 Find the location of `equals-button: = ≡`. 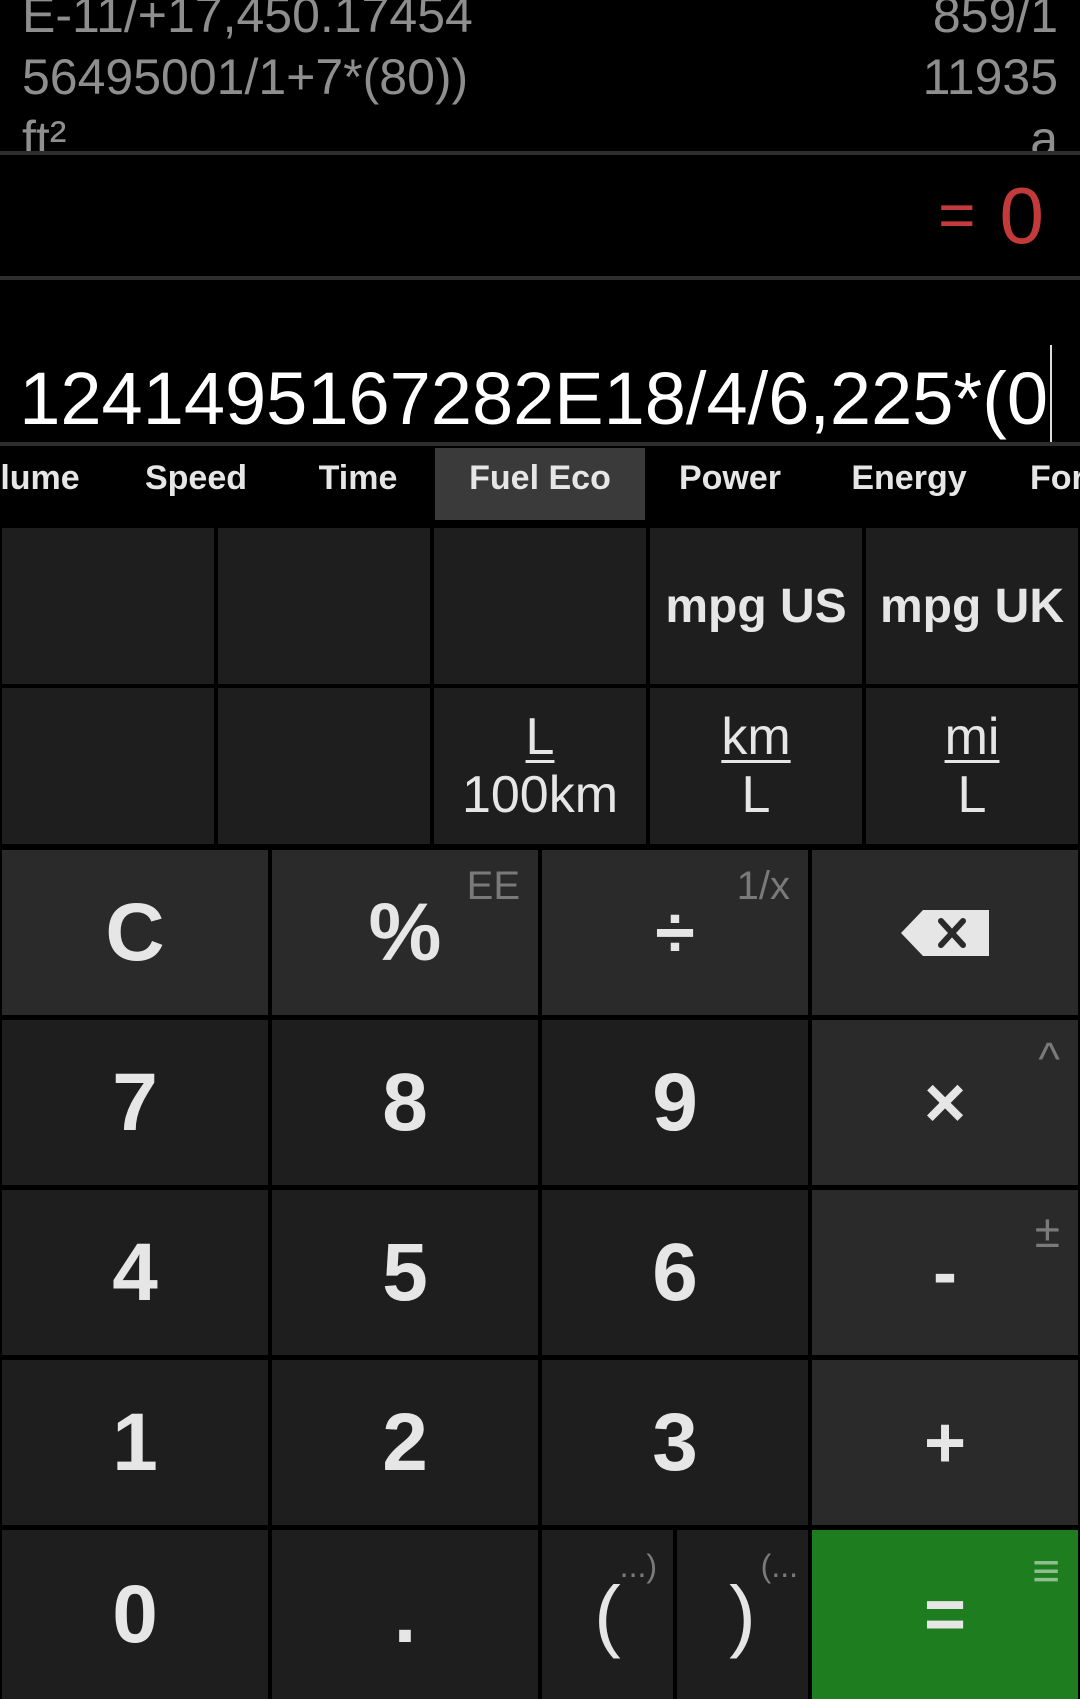

equals-button: = ≡ is located at coordinates (945, 1614).